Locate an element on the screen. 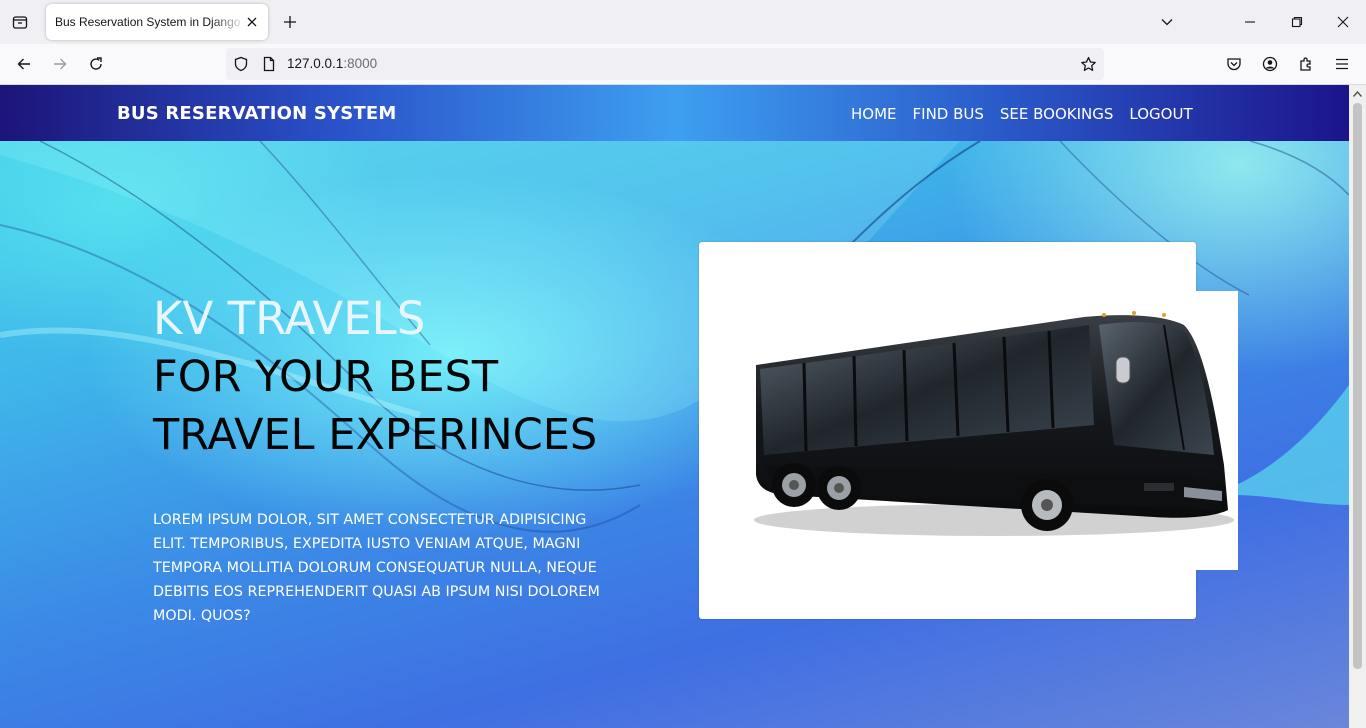 This screenshot has width=1366, height=728. address-bar: 127.0.0.1:8000 is located at coordinates (665, 64).